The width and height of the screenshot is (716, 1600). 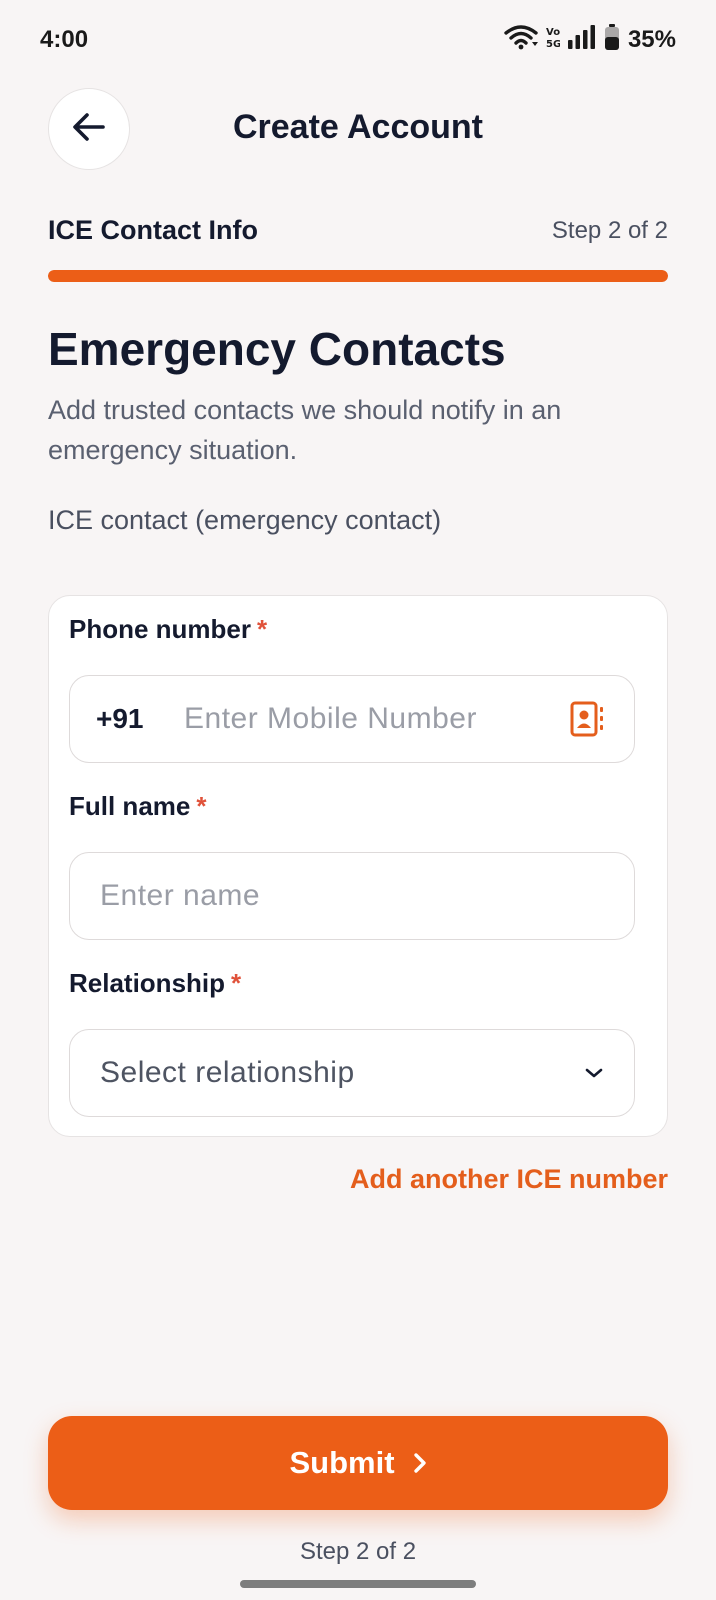 What do you see at coordinates (227, 1072) in the screenshot?
I see `relationship-selected: Select relationship` at bounding box center [227, 1072].